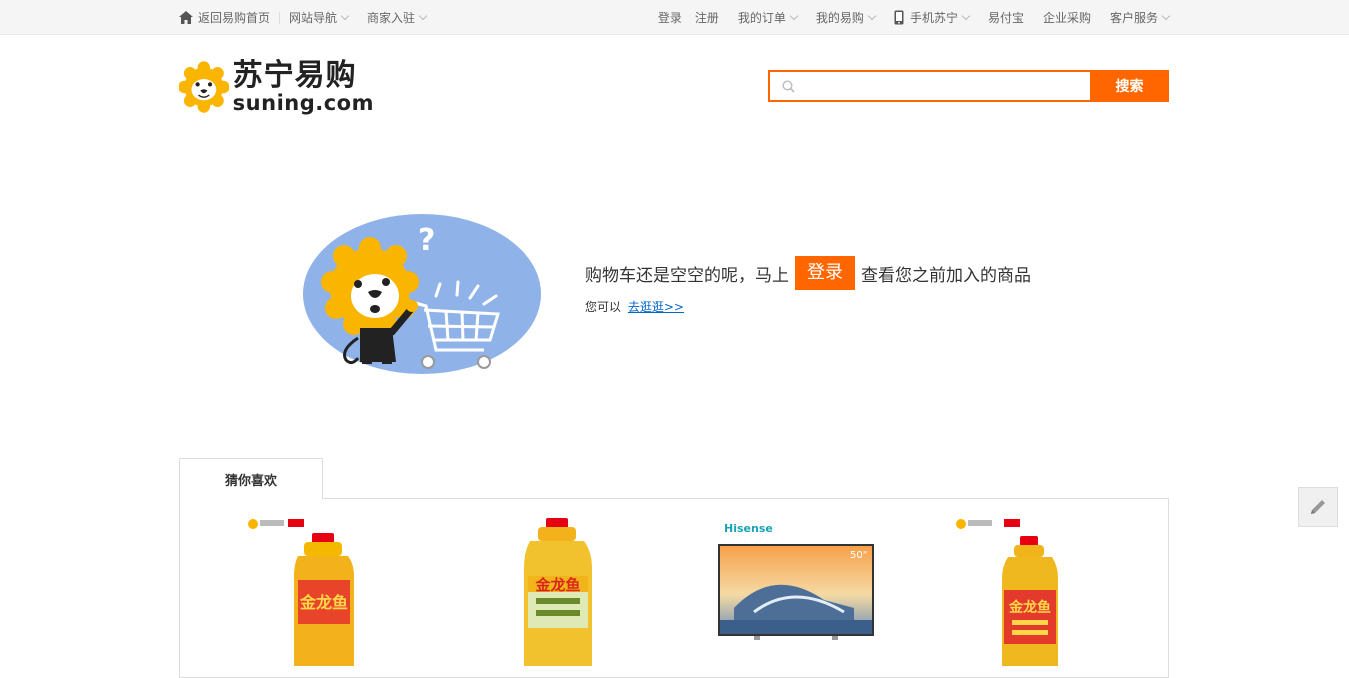 The image size is (1349, 678). Describe the element at coordinates (839, 18) in the screenshot. I see `my-yigou-label: 我的易购` at that location.